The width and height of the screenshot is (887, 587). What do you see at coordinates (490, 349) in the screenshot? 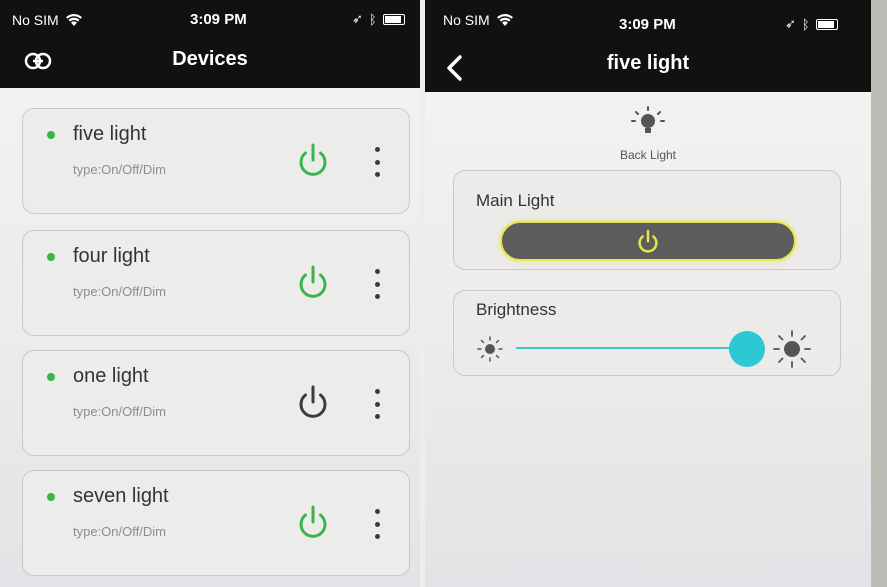
I see `sun-small-icon` at bounding box center [490, 349].